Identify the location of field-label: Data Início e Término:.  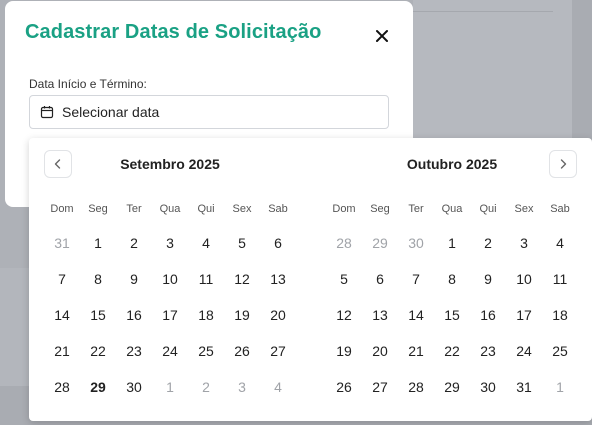
(88, 84).